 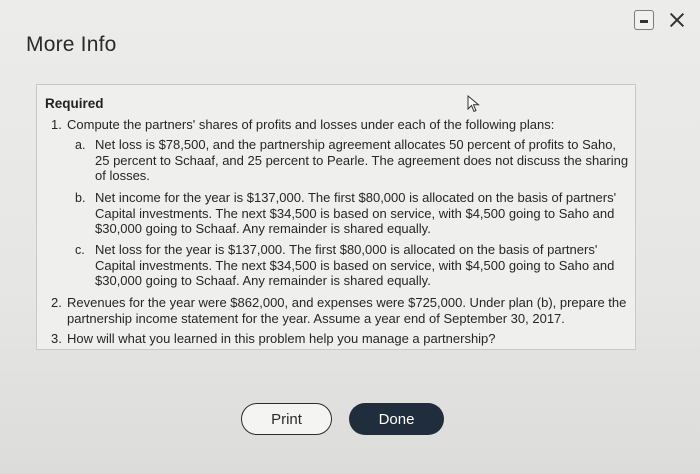 I want to click on mouse-pointer-icon, so click(x=473, y=104).